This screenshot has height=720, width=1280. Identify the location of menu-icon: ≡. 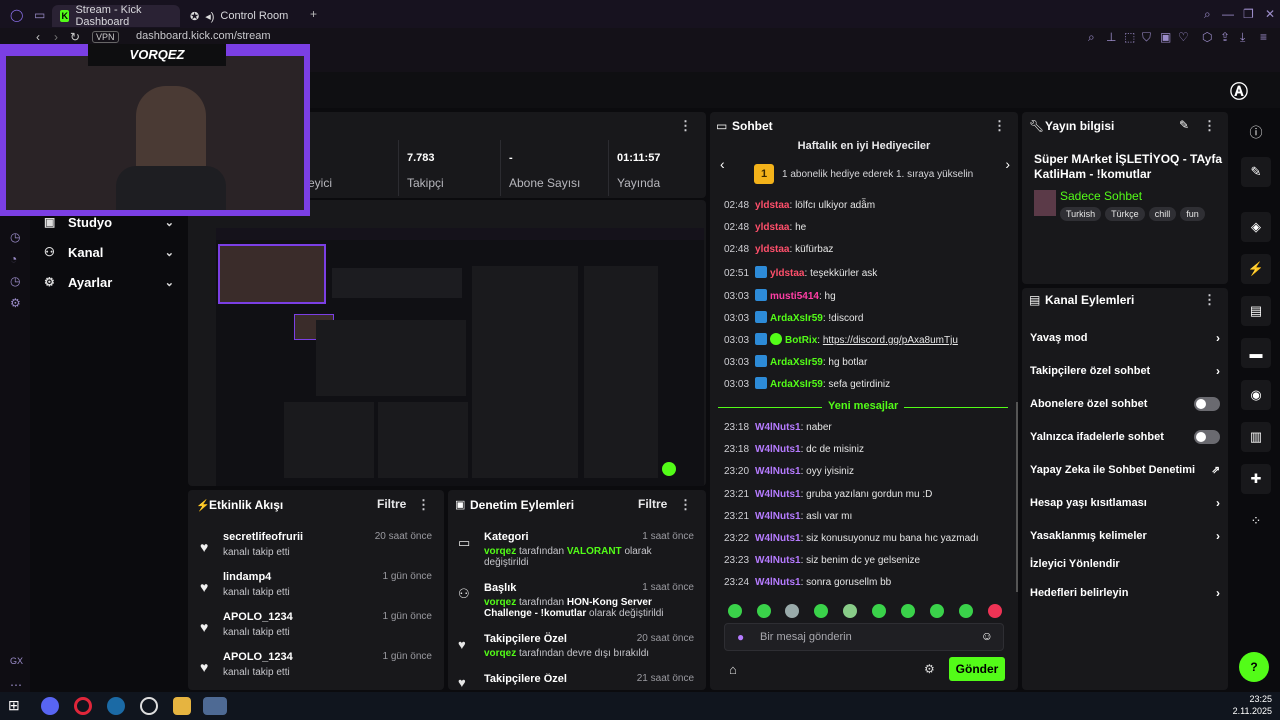
(1263, 37).